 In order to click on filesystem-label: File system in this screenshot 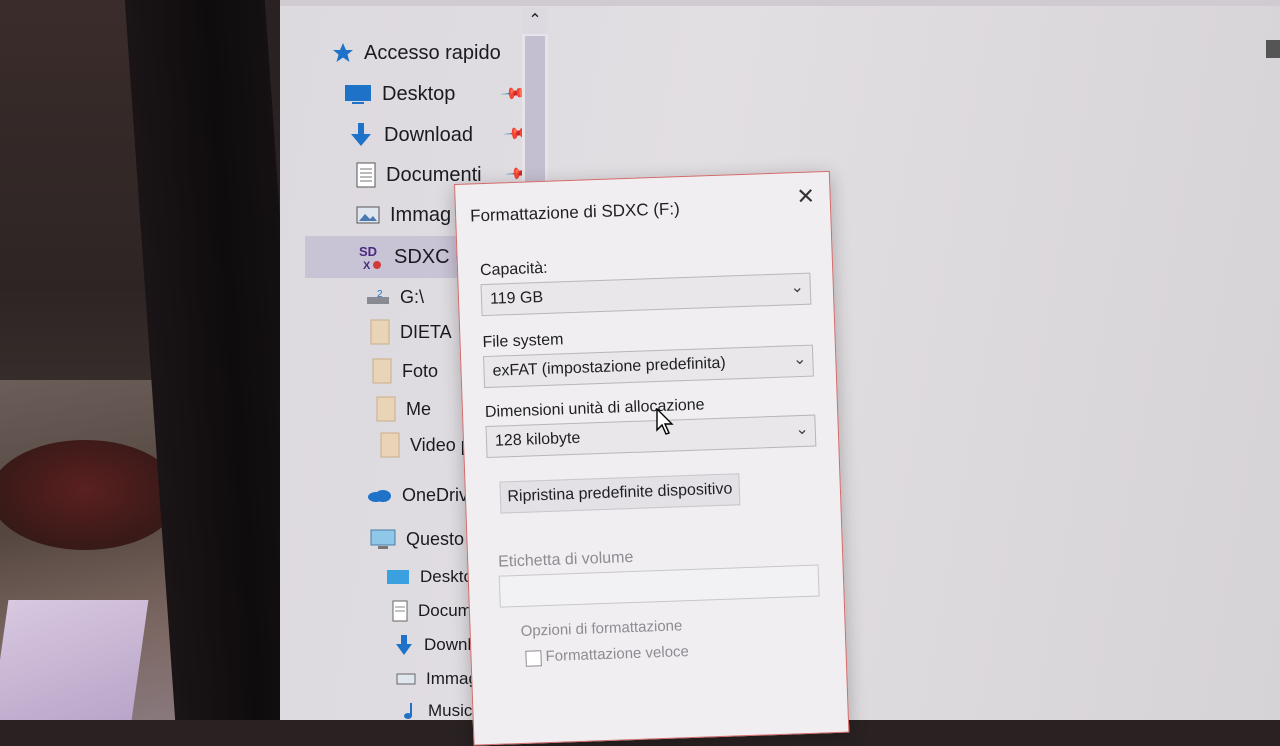, I will do `click(523, 341)`.